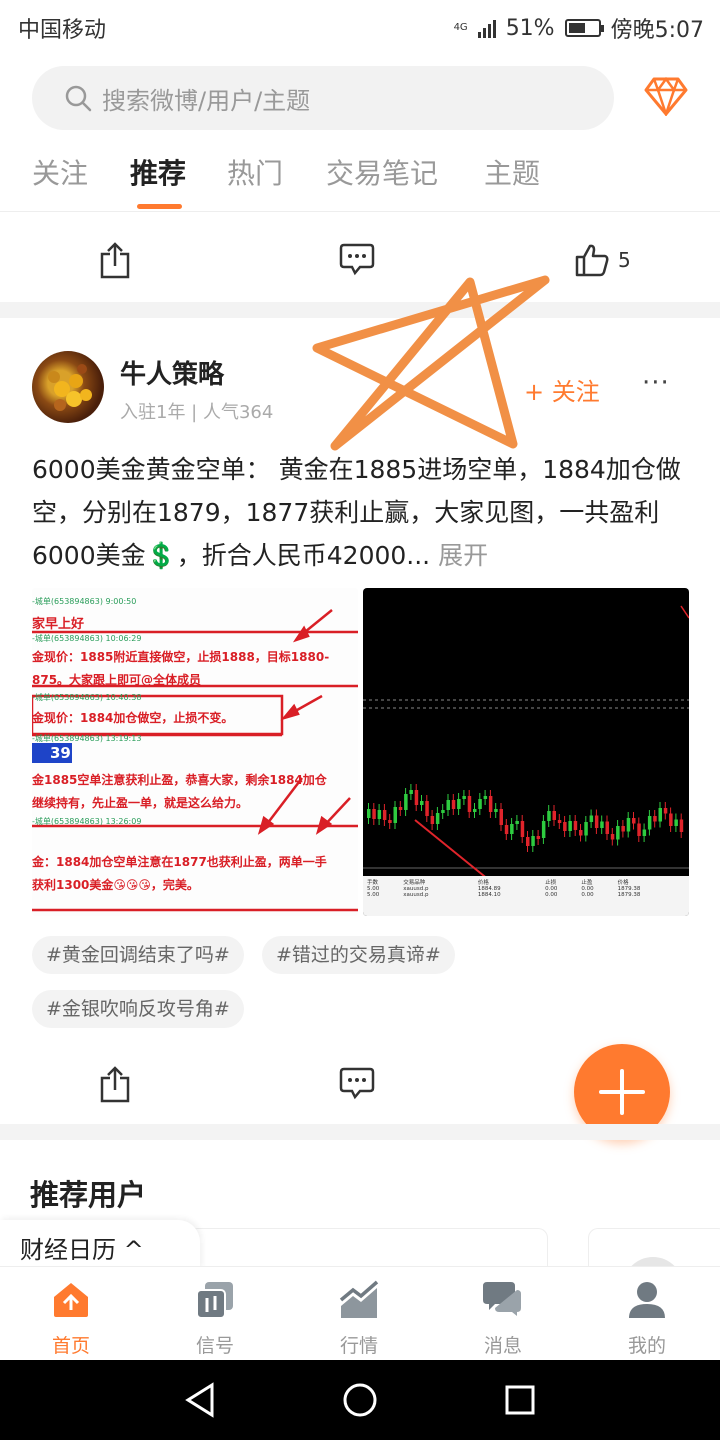  I want to click on tab-bar: 关注 推荐 热门 交易笔记 主题, so click(360, 178).